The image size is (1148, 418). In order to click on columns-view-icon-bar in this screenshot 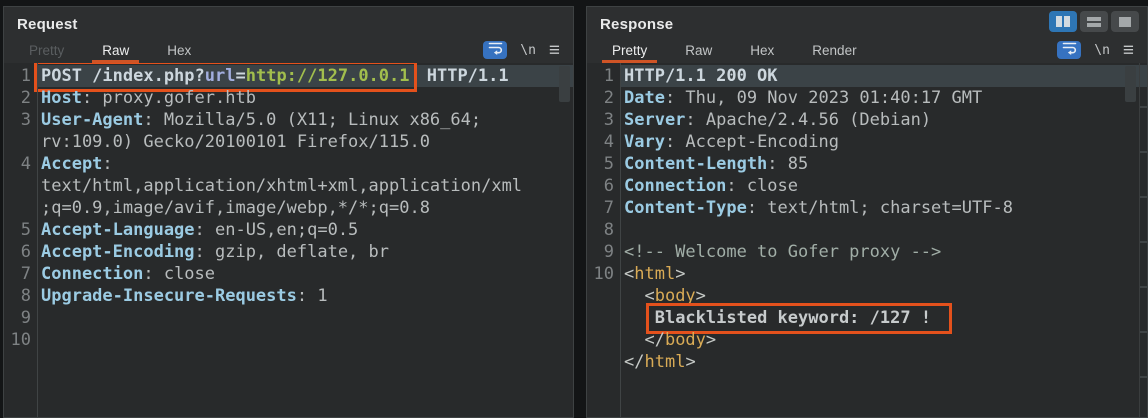, I will do `click(1067, 21)`.